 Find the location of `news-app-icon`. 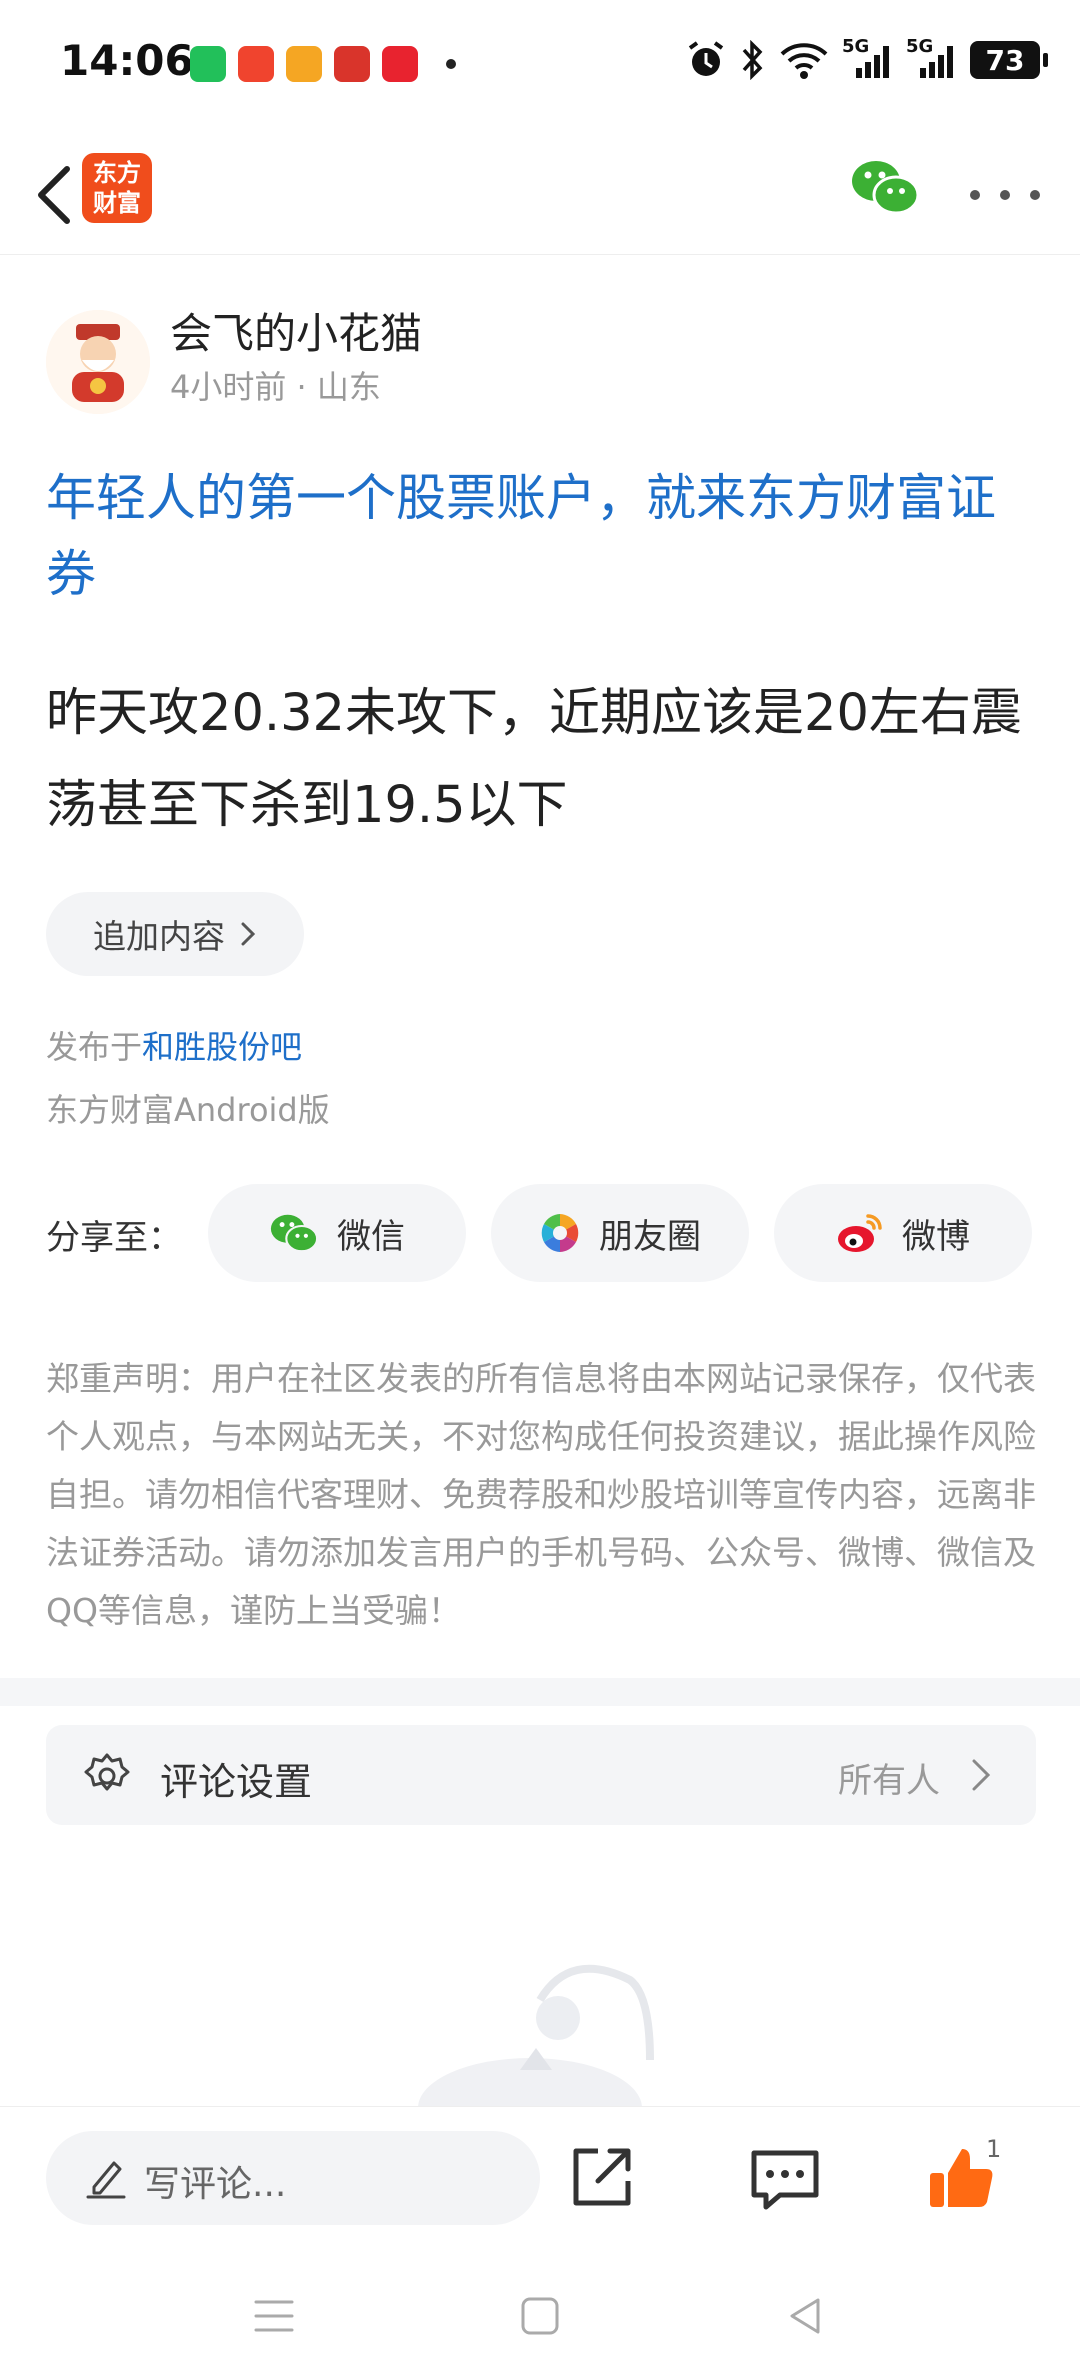

news-app-icon is located at coordinates (352, 64).